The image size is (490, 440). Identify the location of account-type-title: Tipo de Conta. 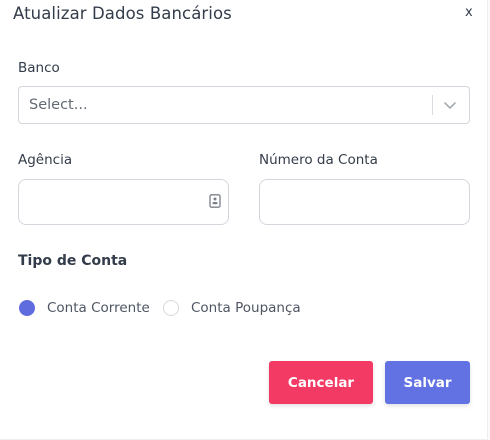
(73, 261).